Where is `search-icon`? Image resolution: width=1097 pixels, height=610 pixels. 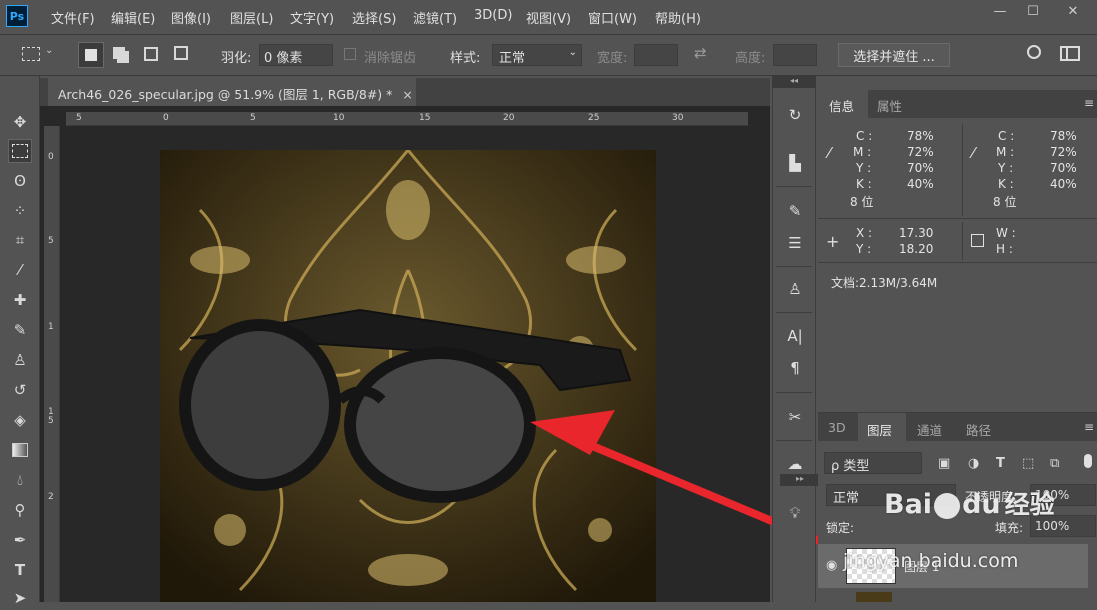
search-icon is located at coordinates (1034, 52).